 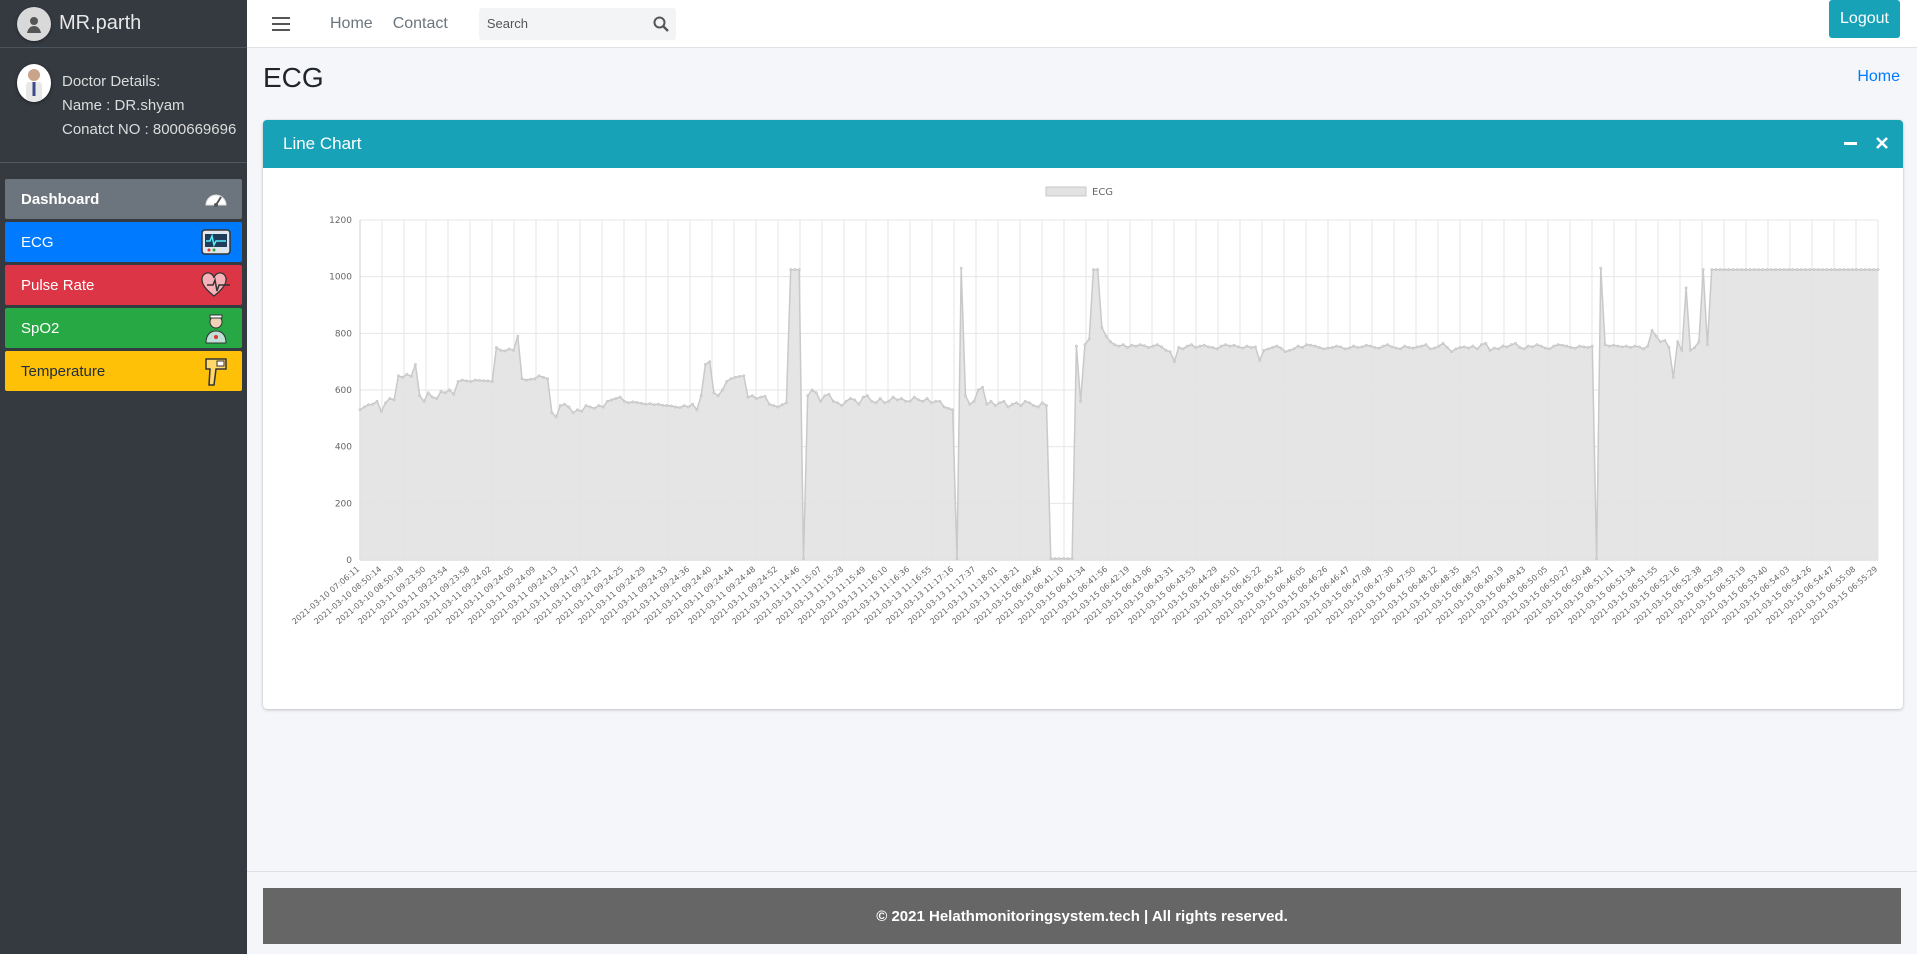 What do you see at coordinates (420, 24) in the screenshot?
I see `nav-link-contact: Contact` at bounding box center [420, 24].